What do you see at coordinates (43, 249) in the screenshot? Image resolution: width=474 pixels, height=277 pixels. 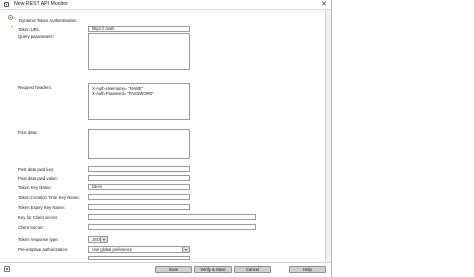 I see `preemptive-auth-label: Pre-emptive authorization:` at bounding box center [43, 249].